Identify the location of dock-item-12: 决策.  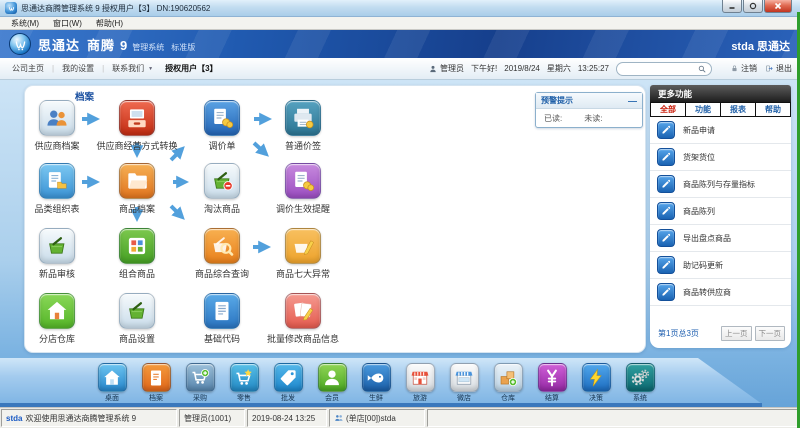
(596, 383).